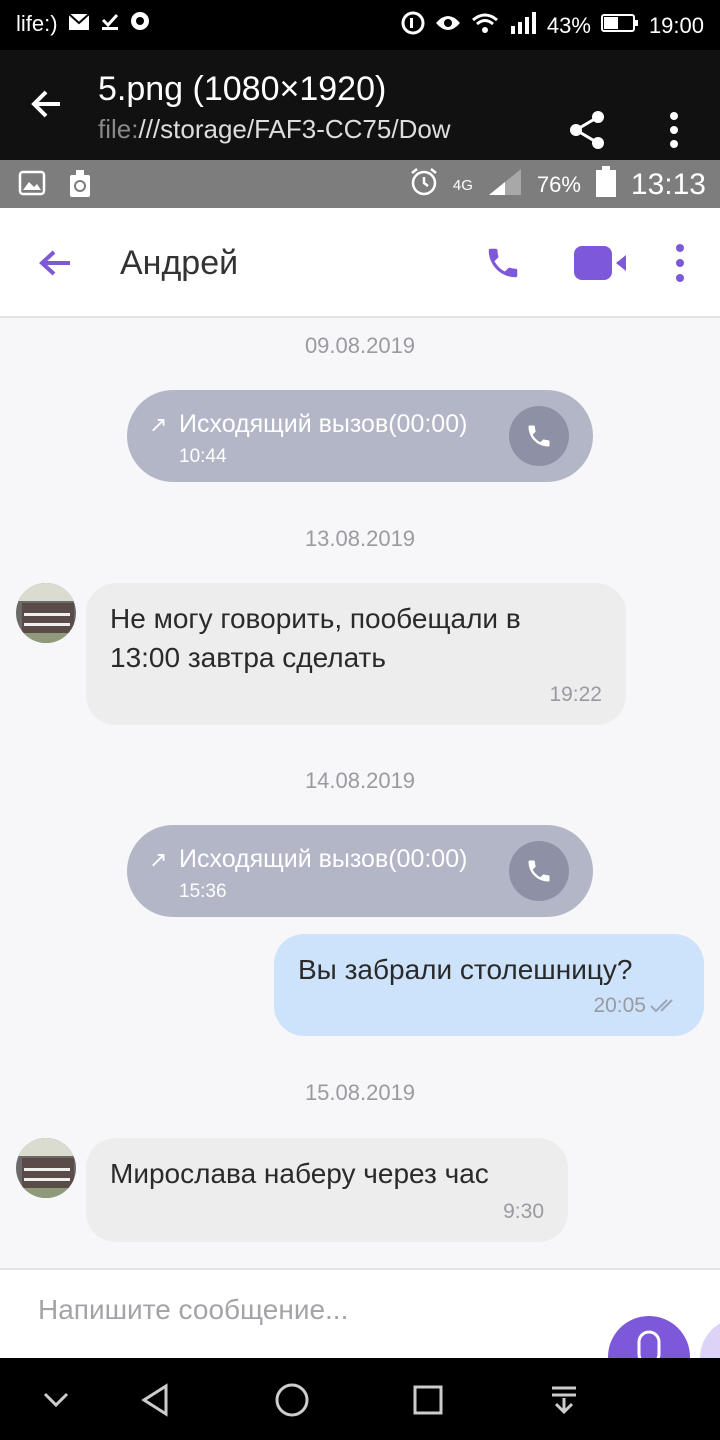 The height and width of the screenshot is (1440, 720). Describe the element at coordinates (428, 1400) in the screenshot. I see `recents-square-icon` at that location.